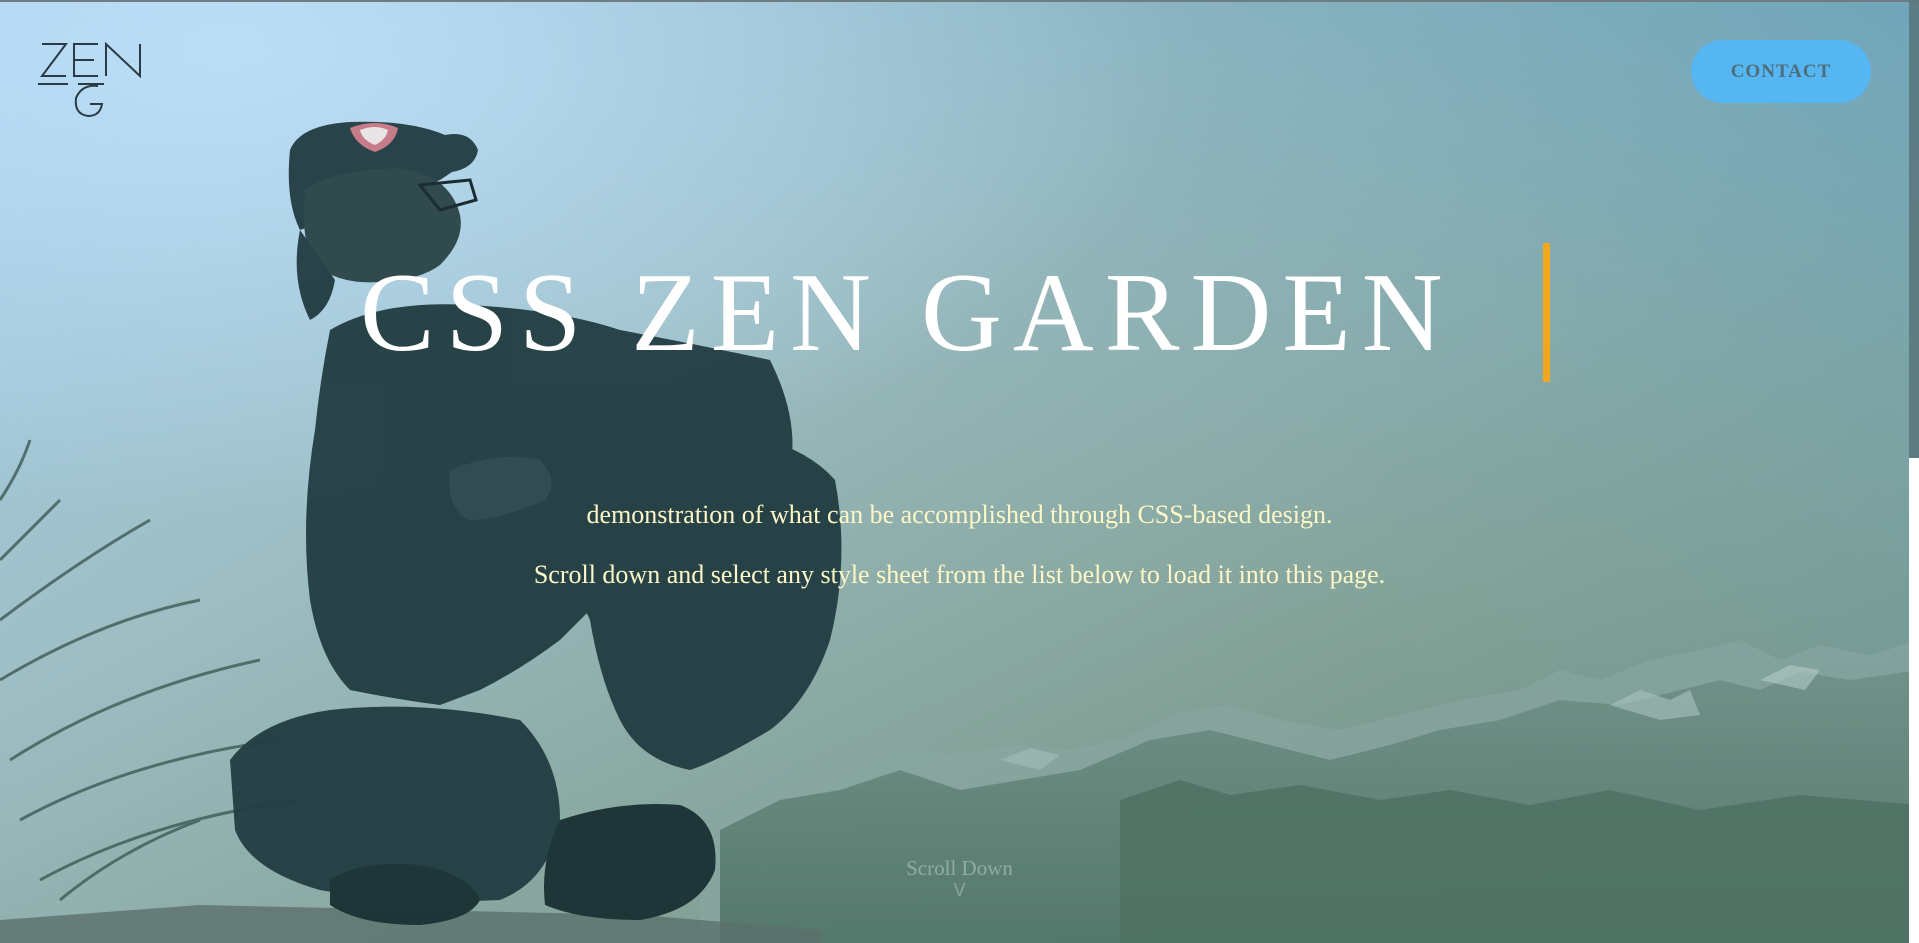 This screenshot has height=943, width=1919. What do you see at coordinates (1546, 312) in the screenshot?
I see `typing-caret` at bounding box center [1546, 312].